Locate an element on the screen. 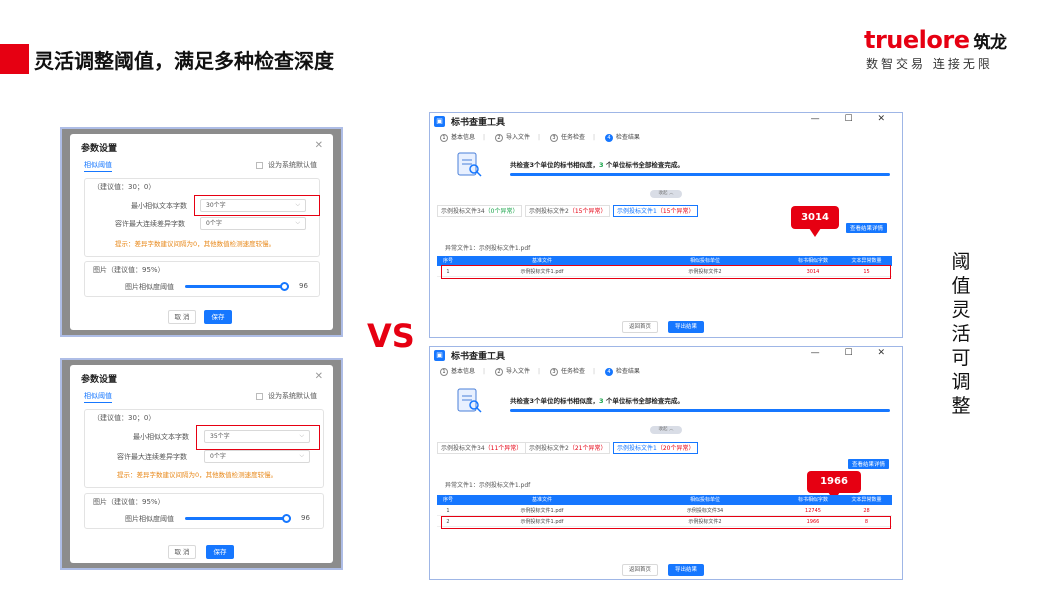  banner-text: 个单位标书全部检查完成。 is located at coordinates (644, 165).